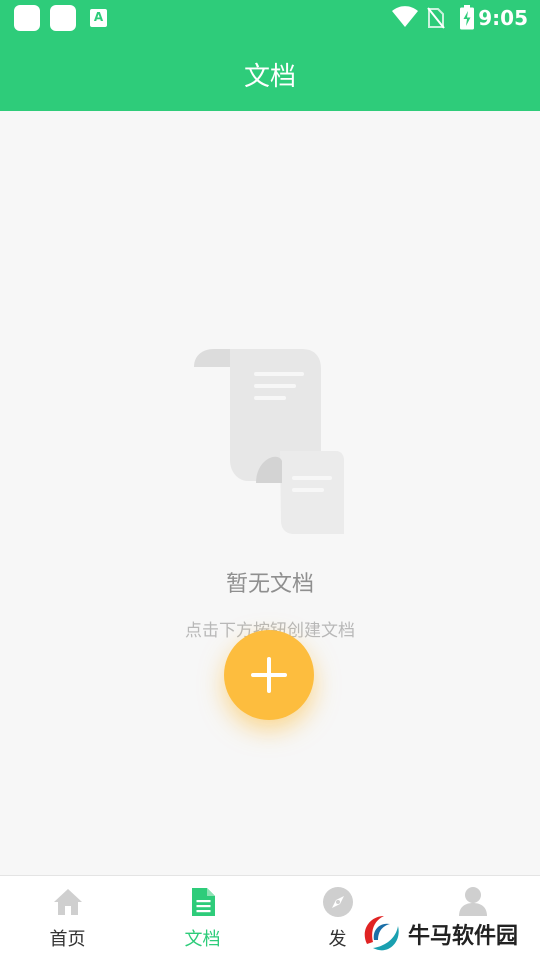  What do you see at coordinates (463, 936) in the screenshot?
I see `watermark-text: 牛马软件园` at bounding box center [463, 936].